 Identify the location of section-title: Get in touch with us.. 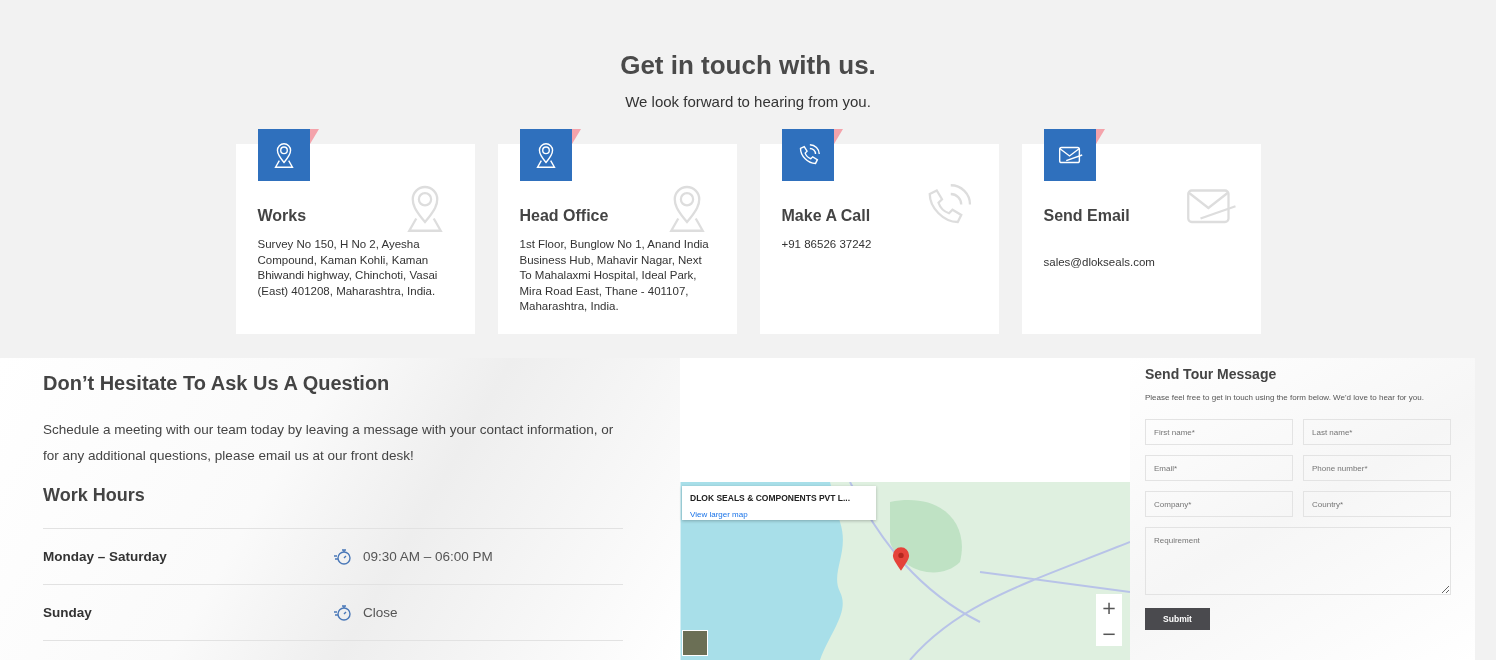
(748, 65).